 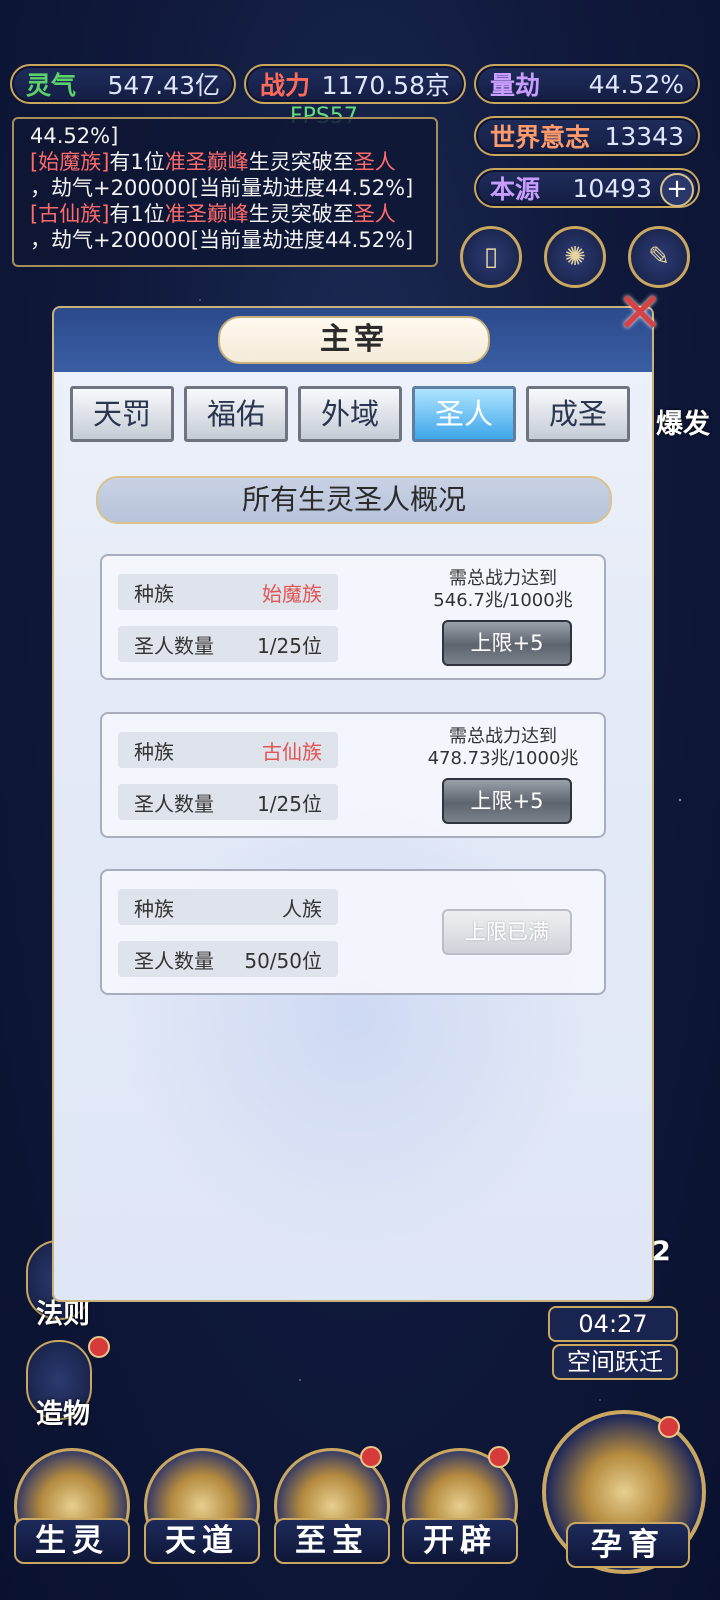 What do you see at coordinates (587, 84) in the screenshot?
I see `liangjie-resource: 量劫 44.52%` at bounding box center [587, 84].